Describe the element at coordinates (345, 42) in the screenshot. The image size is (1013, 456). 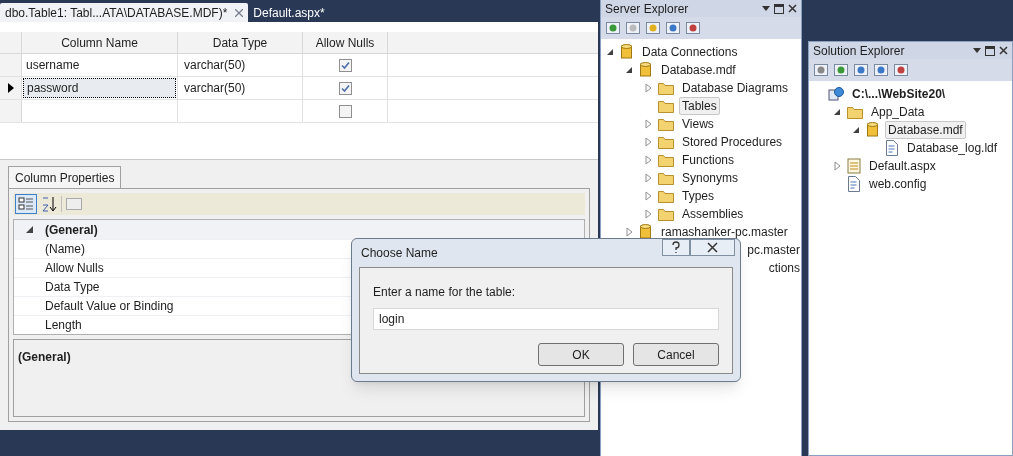
I see `column-header: Allow Nulls` at that location.